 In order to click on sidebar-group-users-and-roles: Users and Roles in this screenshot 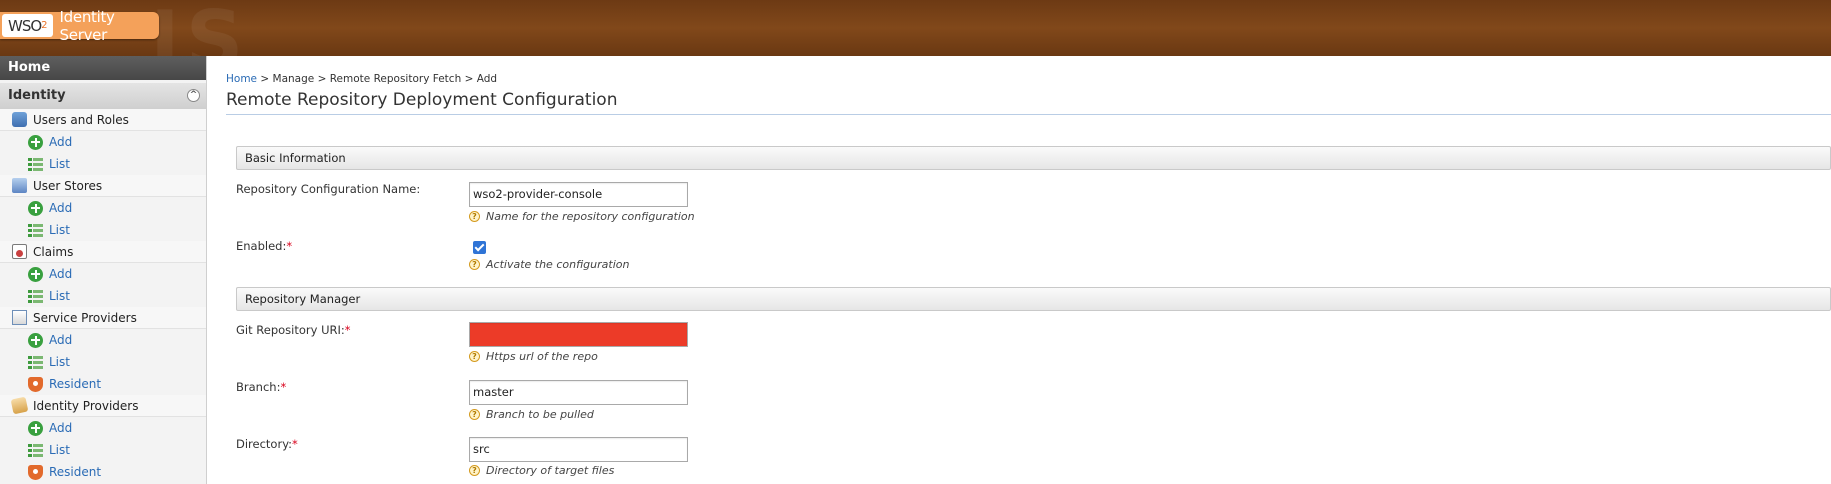, I will do `click(103, 120)`.